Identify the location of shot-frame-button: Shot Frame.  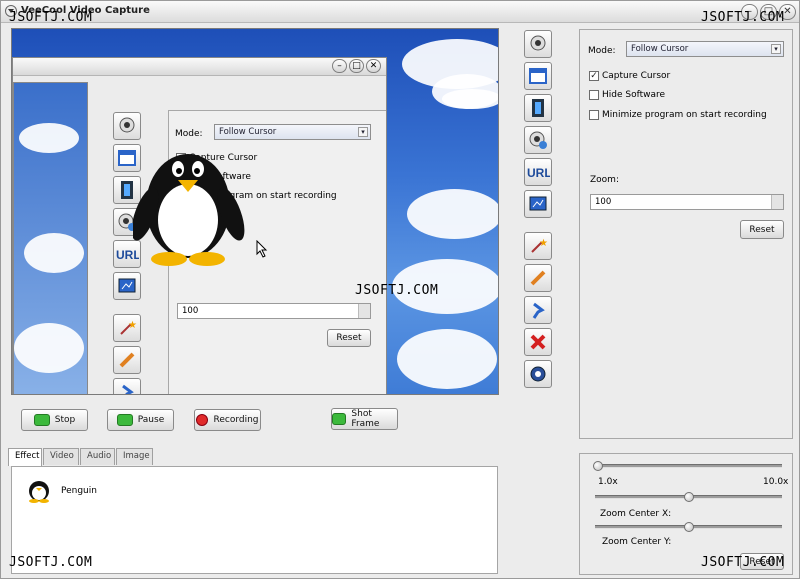
(364, 419).